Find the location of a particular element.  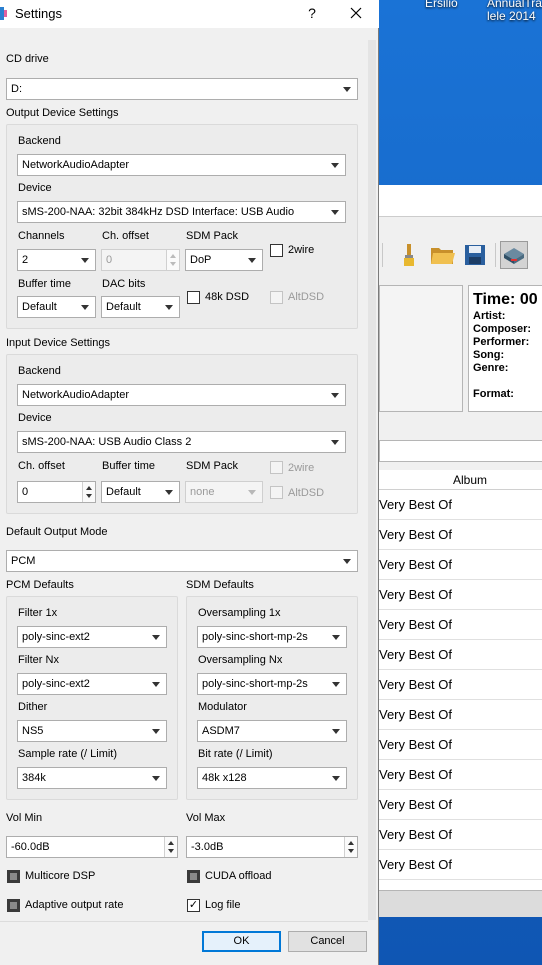

dac-bits-select: Default is located at coordinates (140, 307).